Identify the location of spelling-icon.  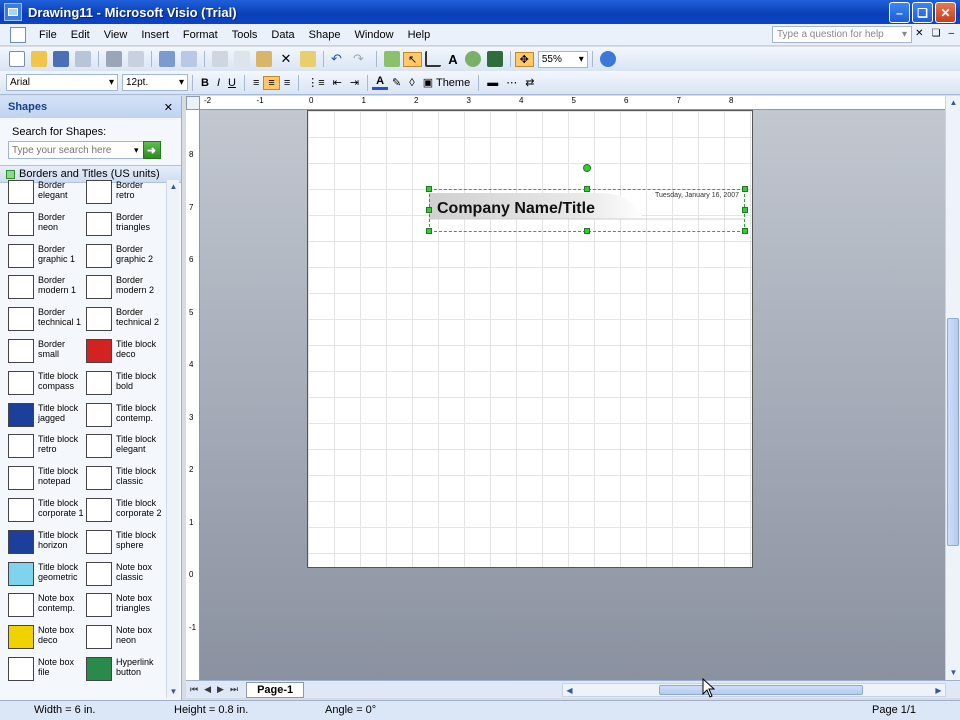
(167, 59).